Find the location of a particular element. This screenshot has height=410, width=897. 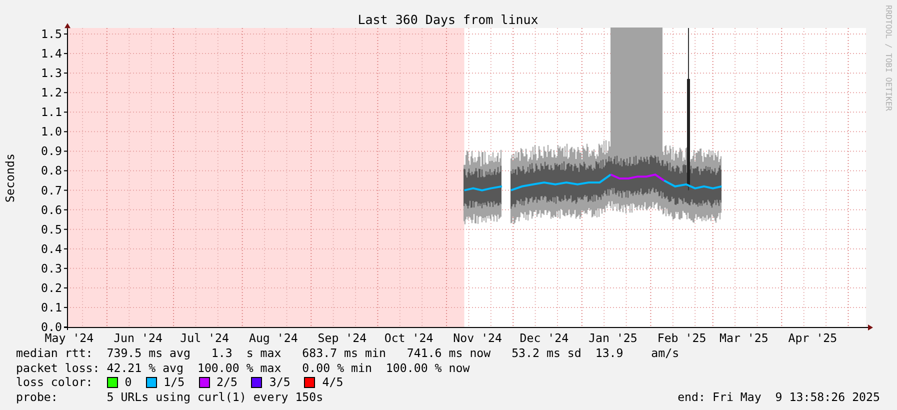

legend-text: 3/5 is located at coordinates (279, 382).